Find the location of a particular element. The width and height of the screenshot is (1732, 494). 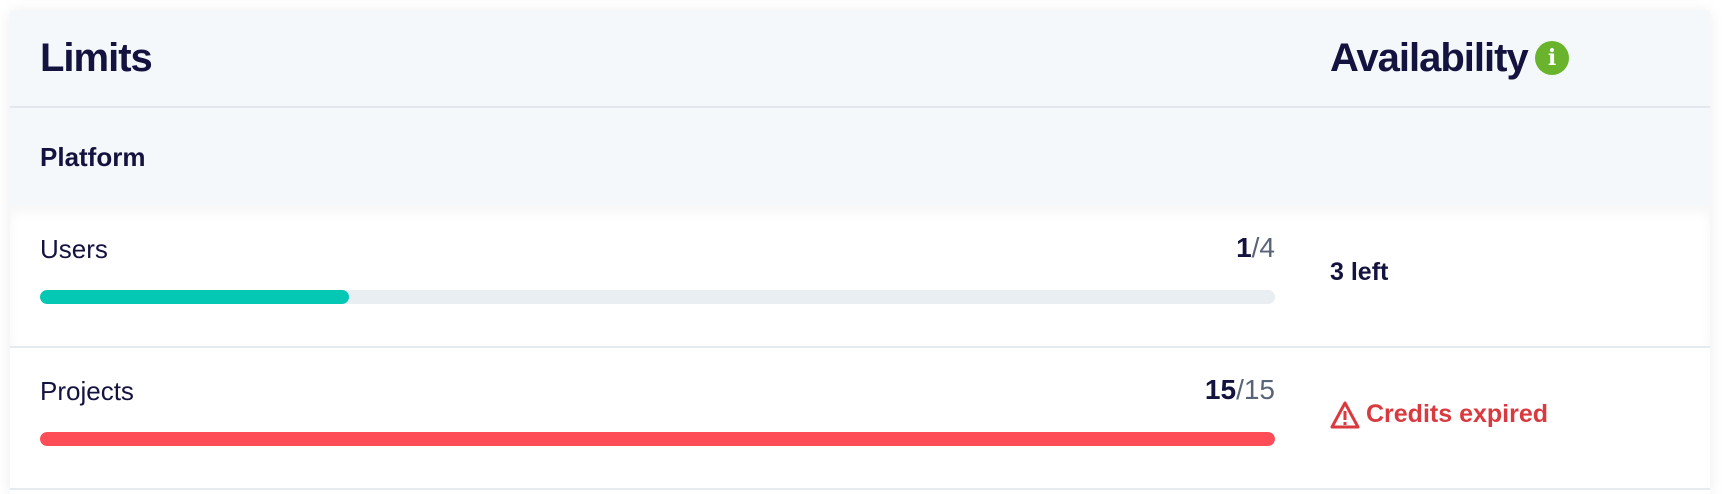

progress-fill-projects is located at coordinates (657, 439).